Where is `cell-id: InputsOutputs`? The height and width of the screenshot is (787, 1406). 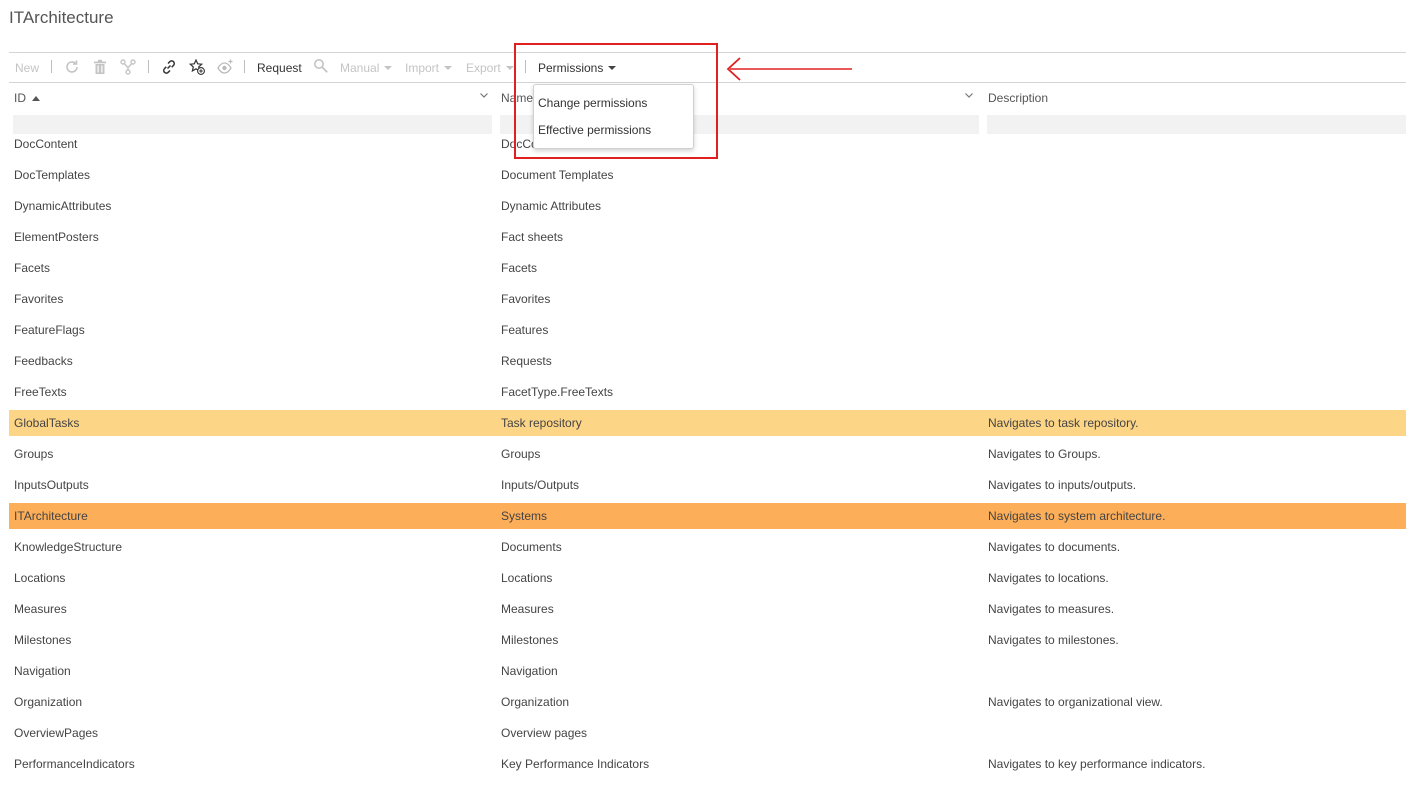 cell-id: InputsOutputs is located at coordinates (51, 485).